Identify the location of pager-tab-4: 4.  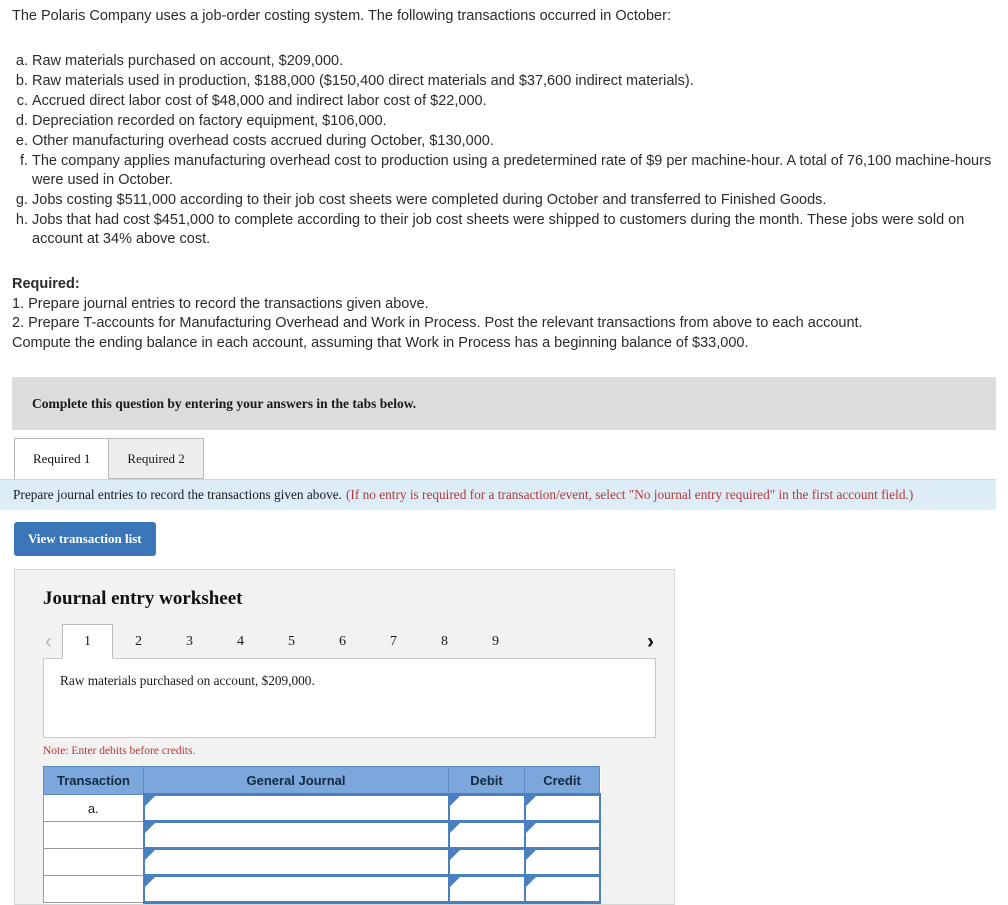
(240, 641).